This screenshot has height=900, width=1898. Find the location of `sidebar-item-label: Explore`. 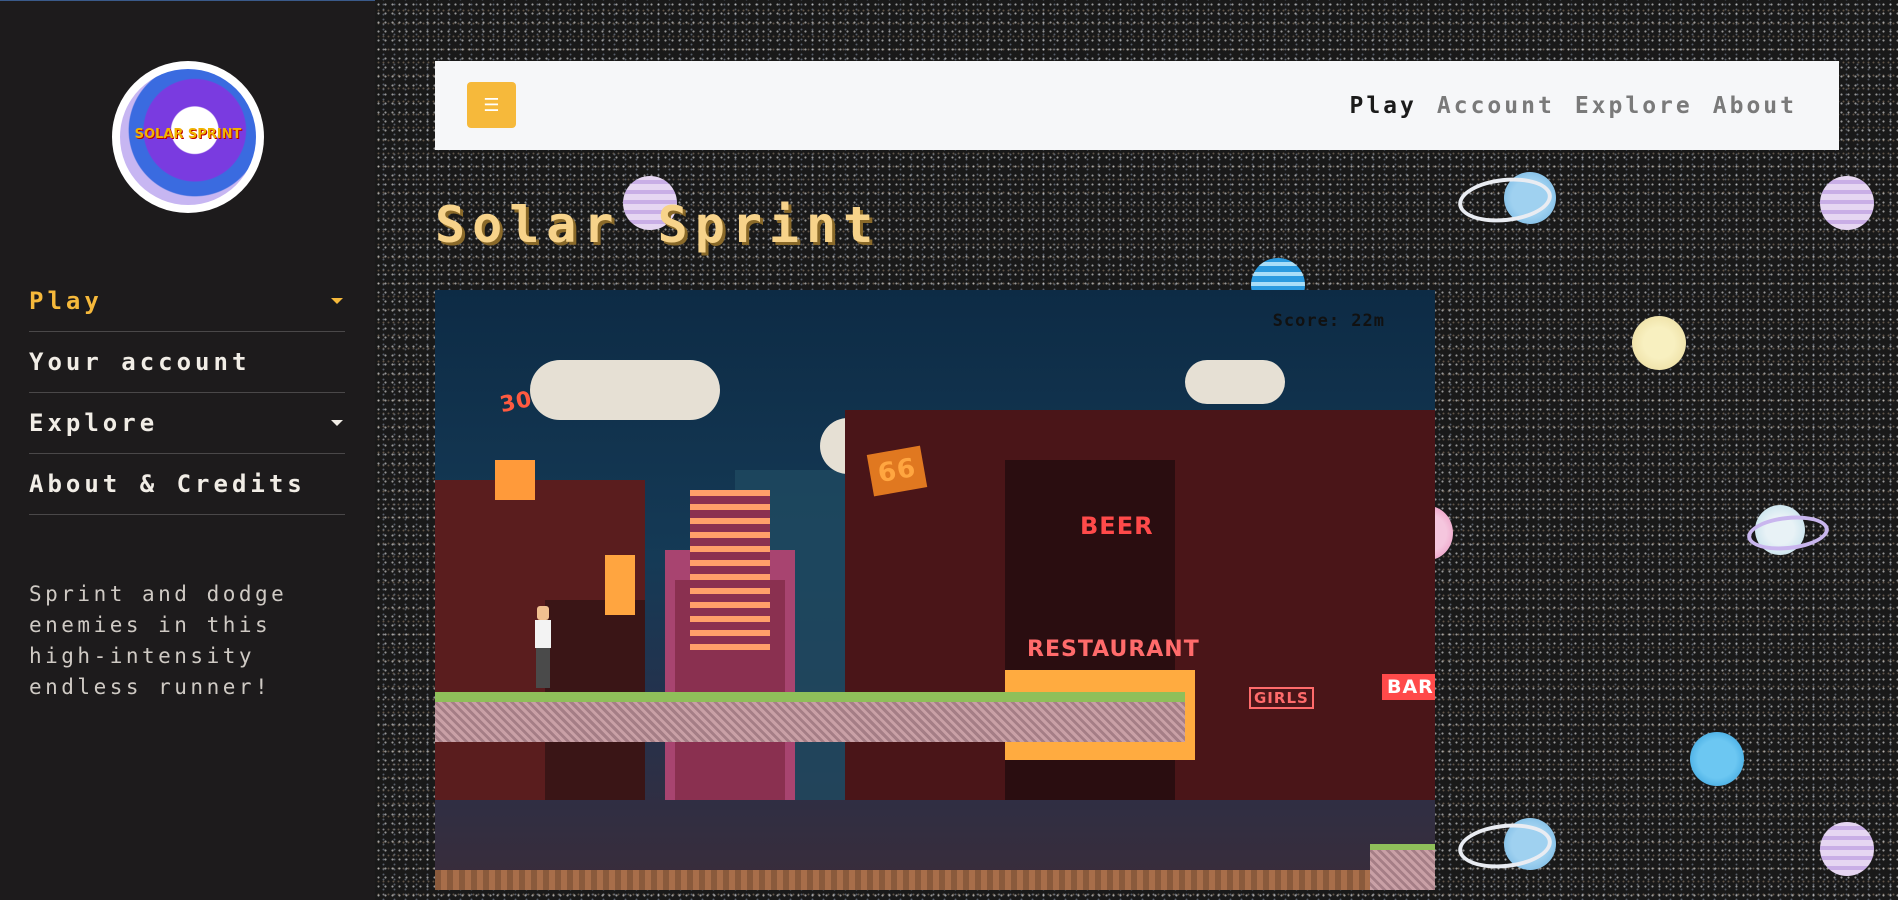

sidebar-item-label: Explore is located at coordinates (94, 423).